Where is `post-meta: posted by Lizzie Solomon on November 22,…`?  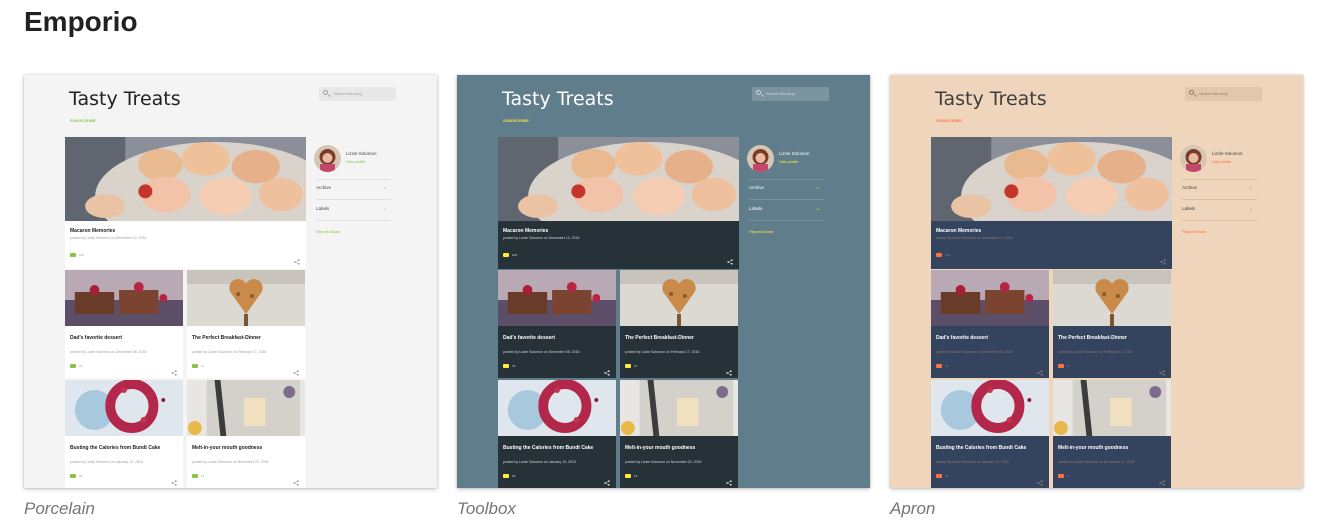 post-meta: posted by Lizzie Solomon on November 22,… is located at coordinates (663, 462).